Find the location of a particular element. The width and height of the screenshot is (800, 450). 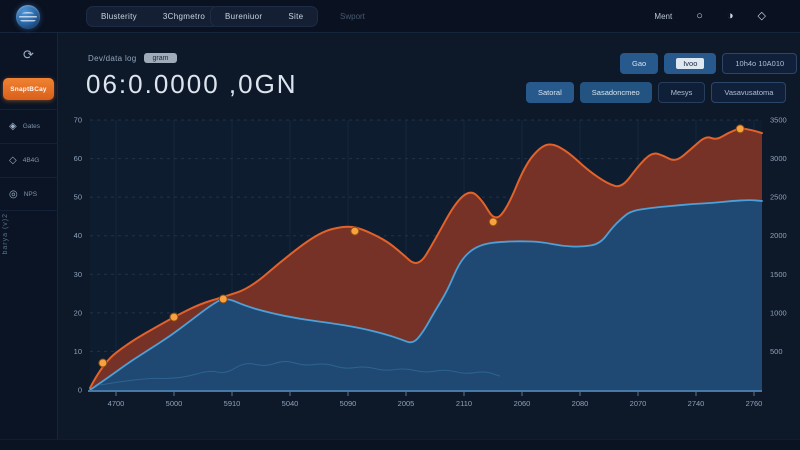

sidebar-item-label: 4B4G is located at coordinates (31, 160).